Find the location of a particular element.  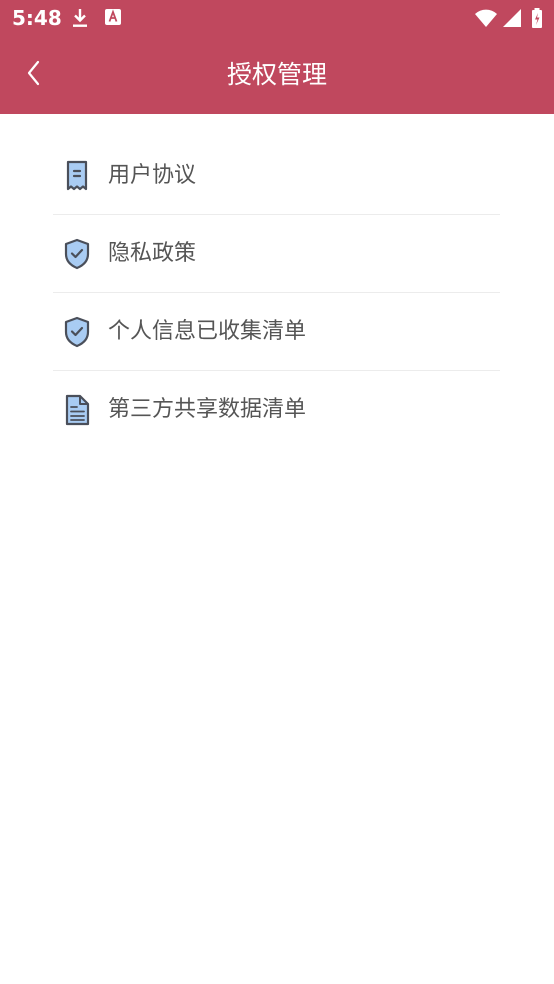

menu-item-label: 个人信息已收集清单 is located at coordinates (207, 331).